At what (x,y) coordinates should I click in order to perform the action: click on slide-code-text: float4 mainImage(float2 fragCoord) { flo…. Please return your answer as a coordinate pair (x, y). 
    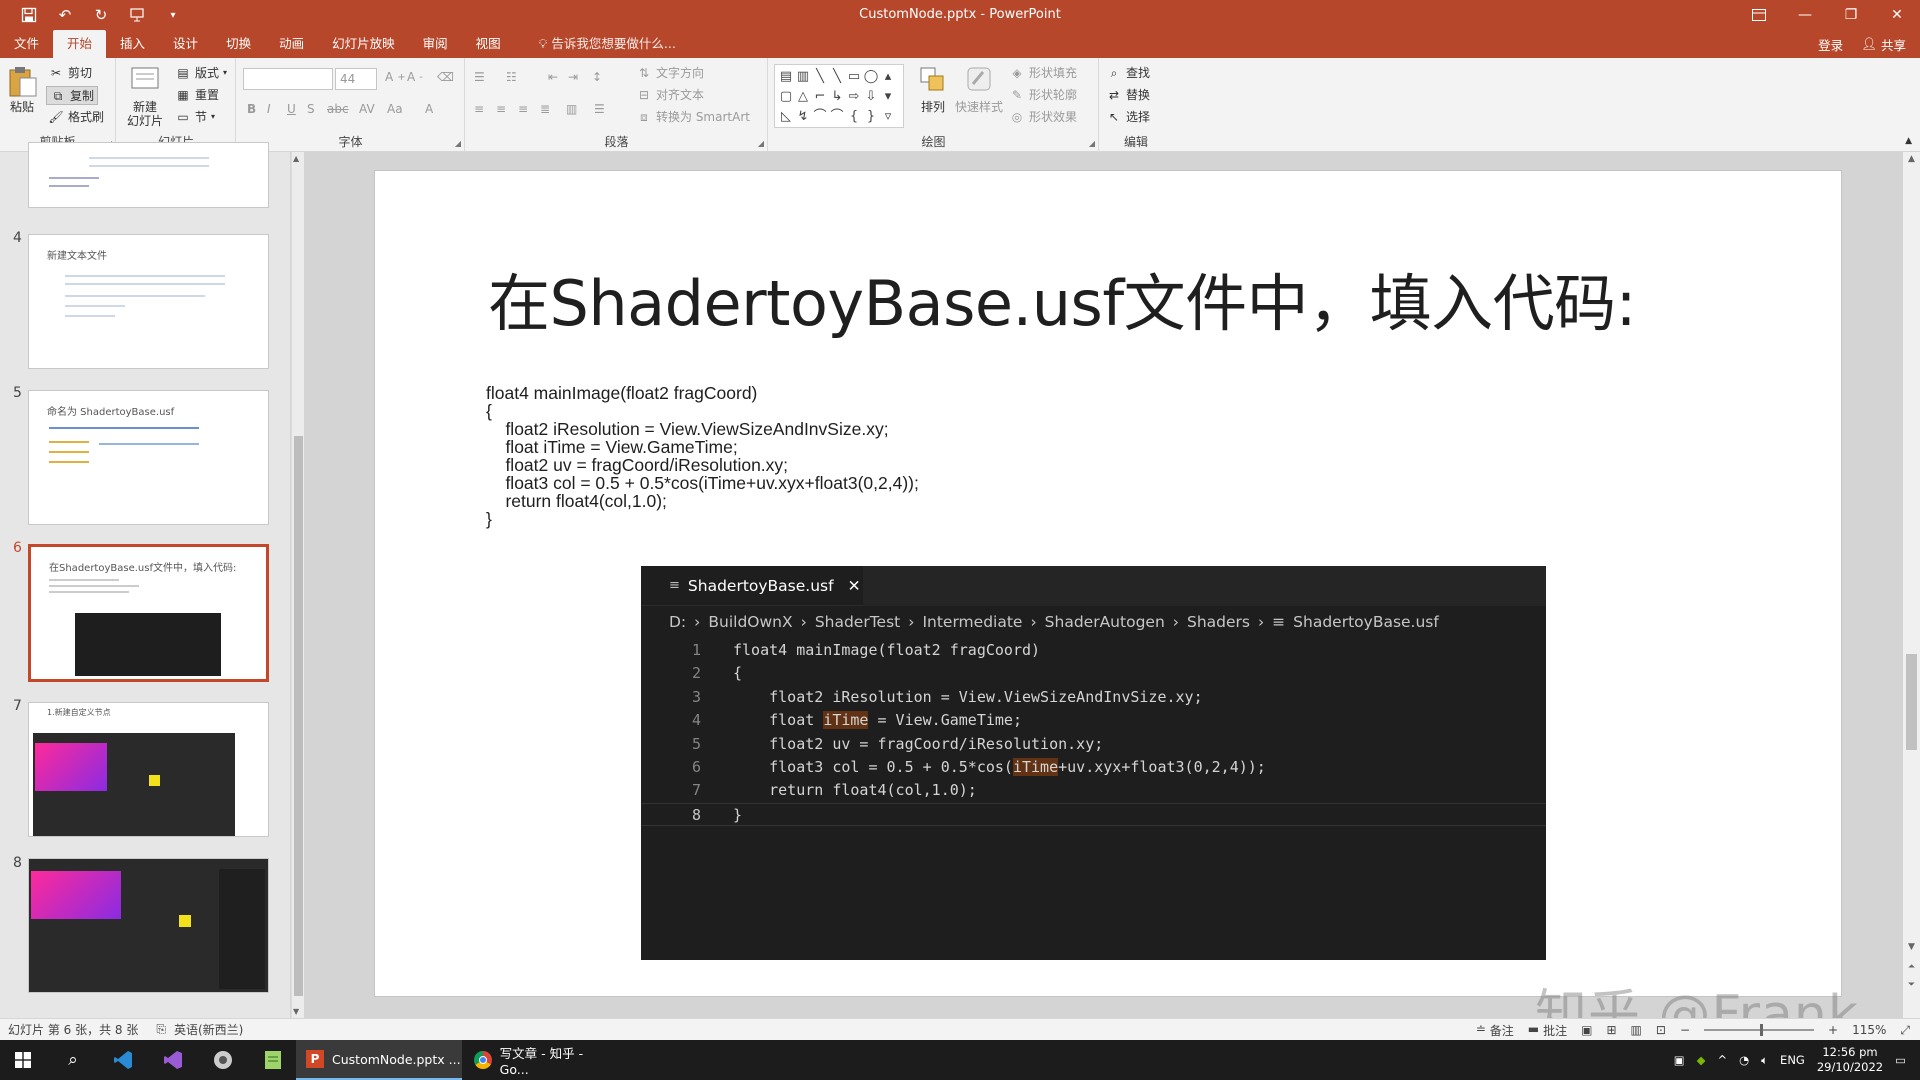
    Looking at the image, I should click on (702, 456).